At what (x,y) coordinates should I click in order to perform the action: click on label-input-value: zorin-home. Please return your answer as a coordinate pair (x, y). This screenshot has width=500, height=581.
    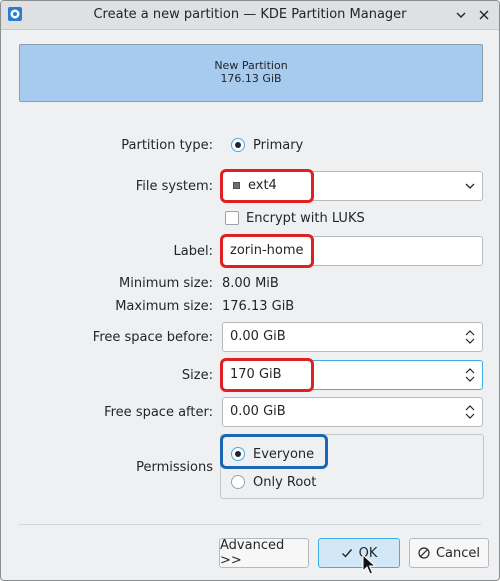
    Looking at the image, I should click on (267, 250).